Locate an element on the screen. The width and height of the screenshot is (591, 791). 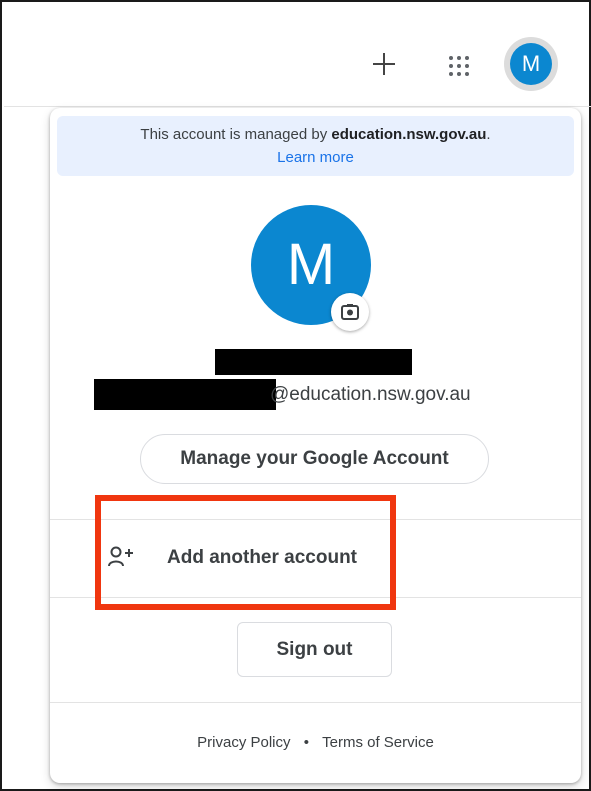
add-another-account-row: Add another account is located at coordinates (315, 558).